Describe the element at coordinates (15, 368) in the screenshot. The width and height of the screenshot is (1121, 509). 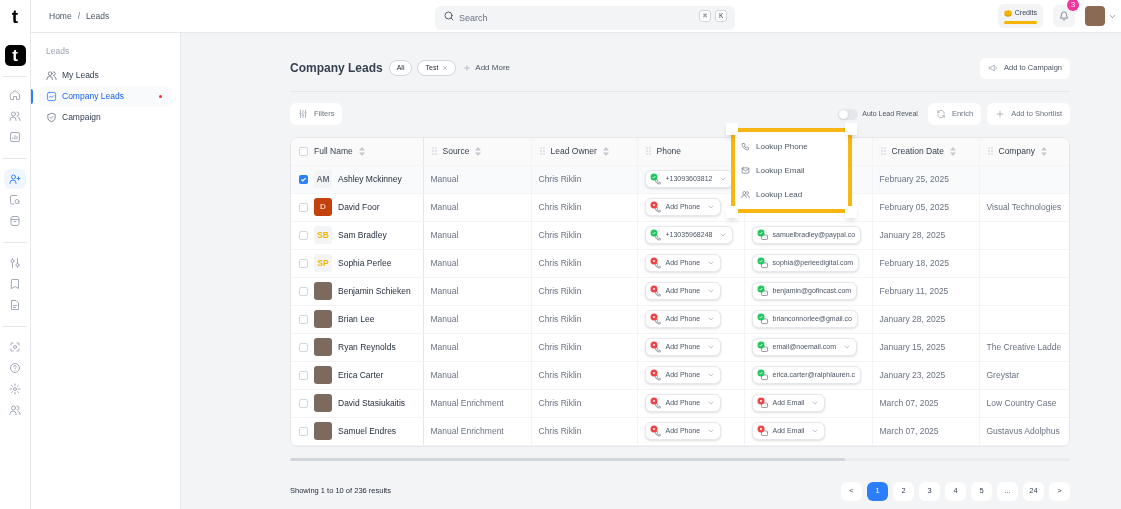
I see `help-icon` at that location.